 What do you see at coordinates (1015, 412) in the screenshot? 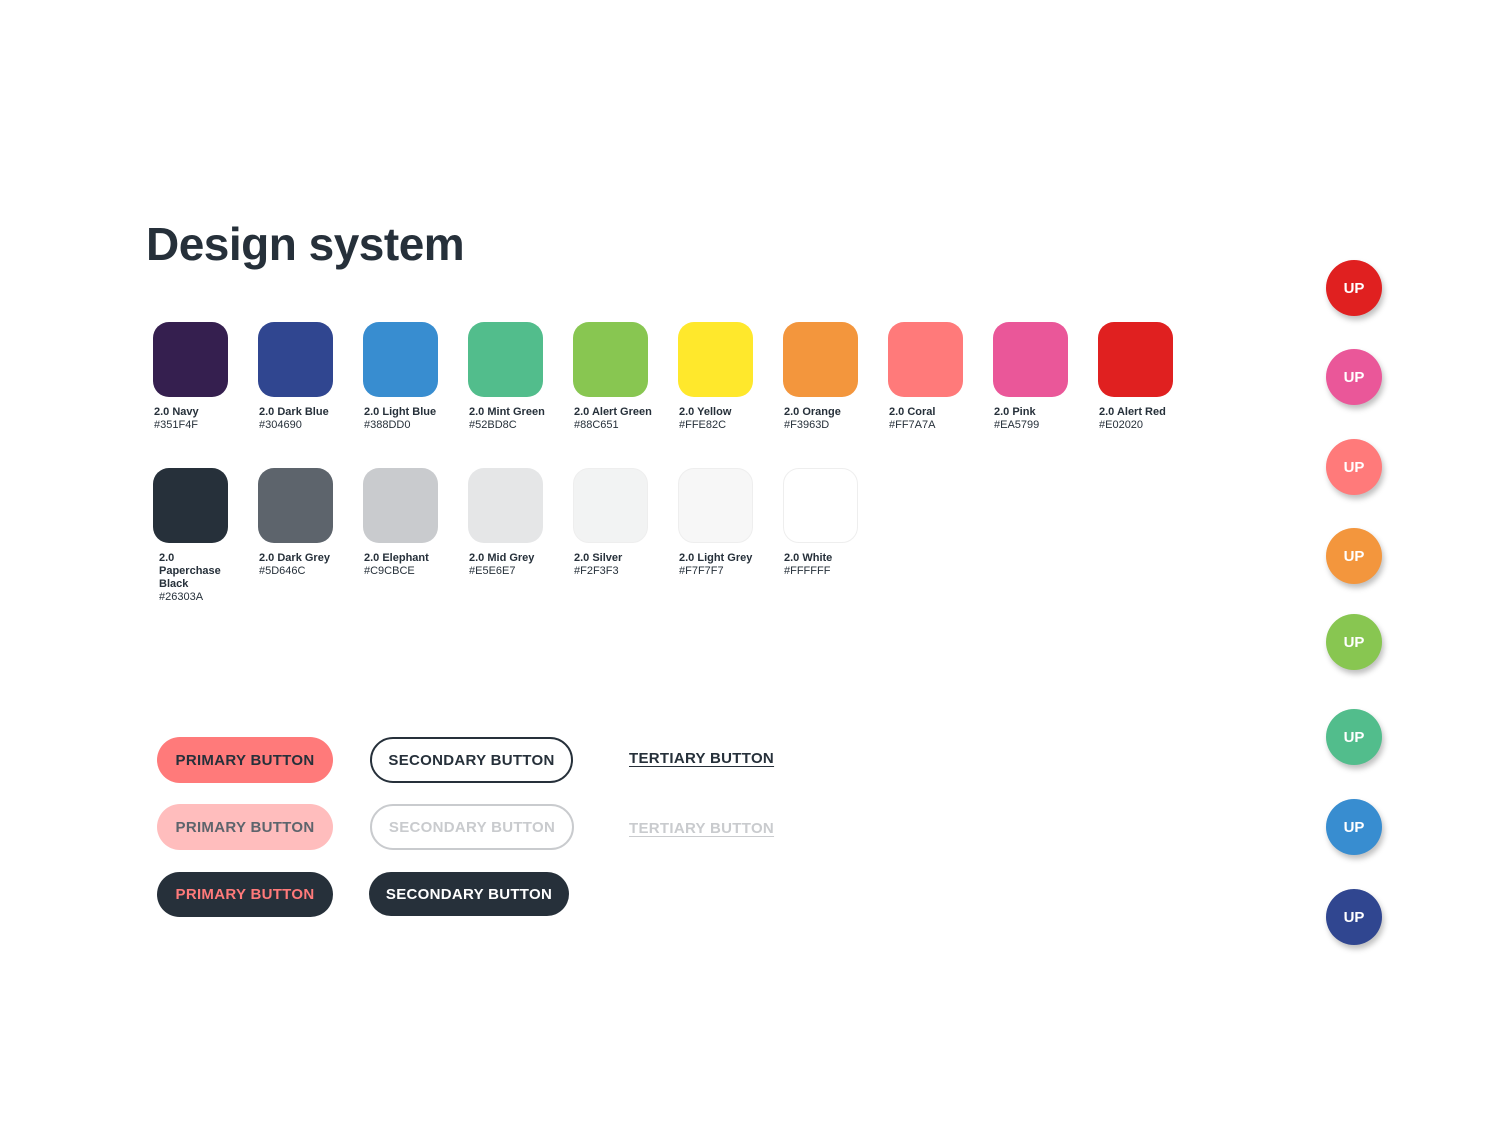
I see `swatch-name: 2.0 Pink` at bounding box center [1015, 412].